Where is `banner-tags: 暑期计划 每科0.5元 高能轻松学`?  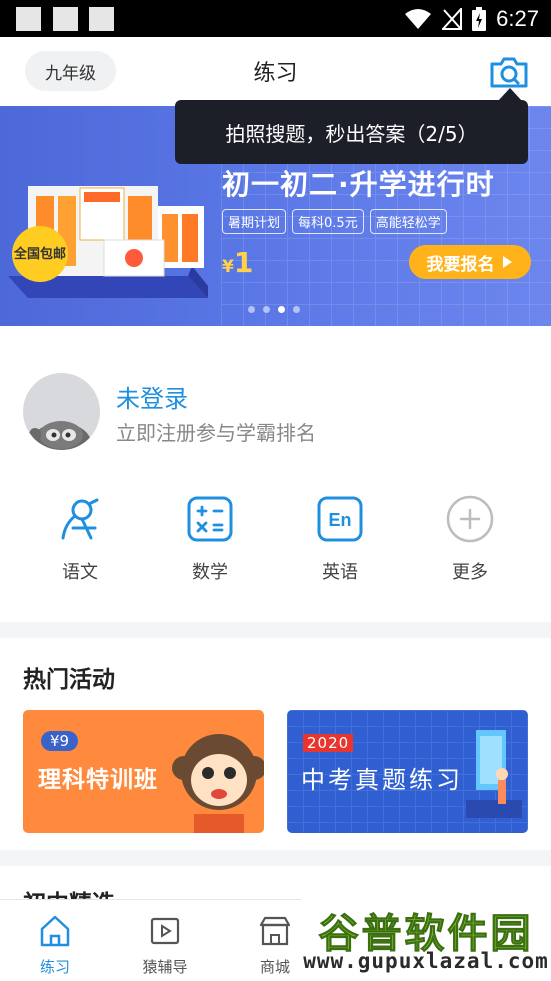
banner-tags: 暑期计划 每科0.5元 高能轻松学 is located at coordinates (334, 221).